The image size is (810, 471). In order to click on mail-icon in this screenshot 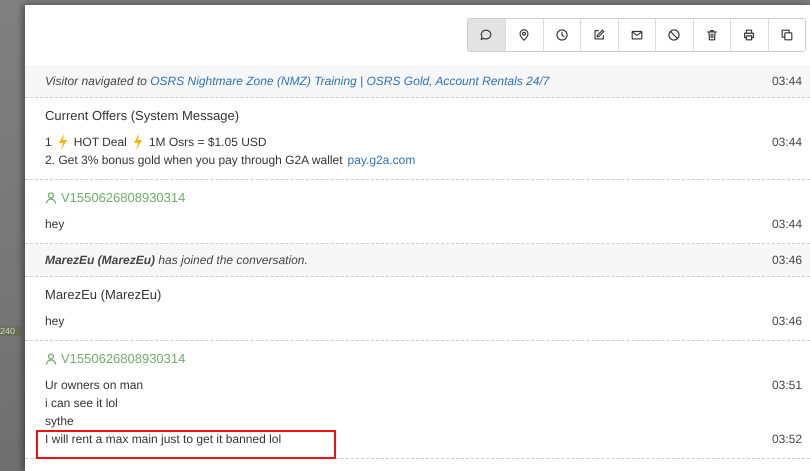, I will do `click(637, 35)`.